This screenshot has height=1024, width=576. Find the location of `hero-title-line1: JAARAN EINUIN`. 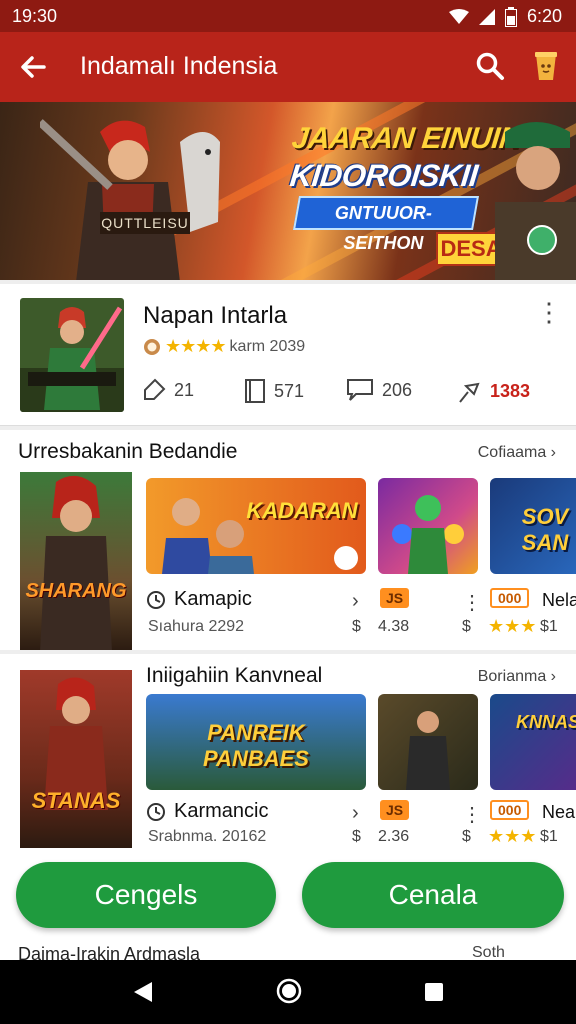

hero-title-line1: JAARAN EINUIN is located at coordinates (406, 138).